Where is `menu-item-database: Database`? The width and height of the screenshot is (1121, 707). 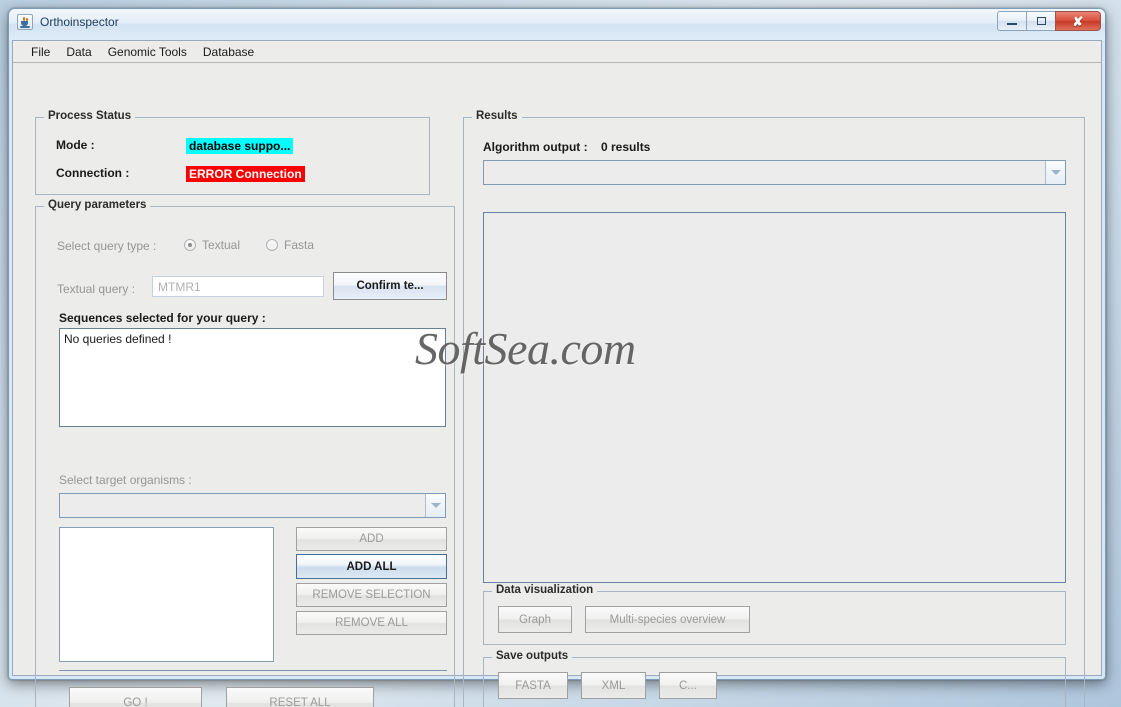
menu-item-database: Database is located at coordinates (228, 52).